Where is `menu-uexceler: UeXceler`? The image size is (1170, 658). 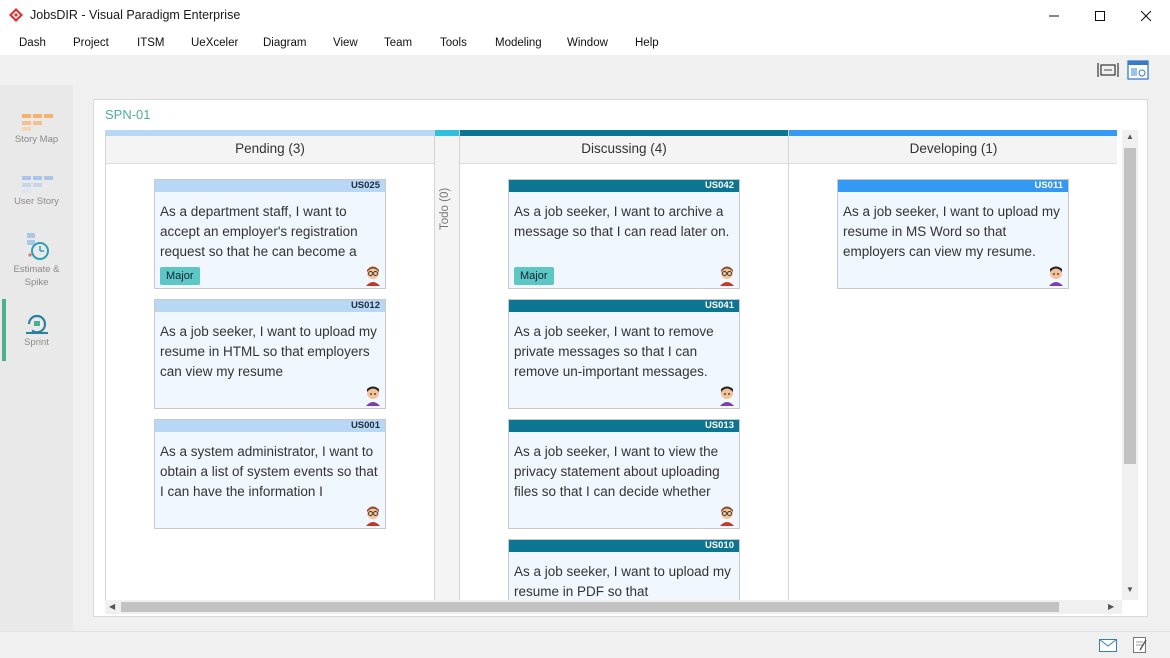
menu-uexceler: UeXceler is located at coordinates (214, 43).